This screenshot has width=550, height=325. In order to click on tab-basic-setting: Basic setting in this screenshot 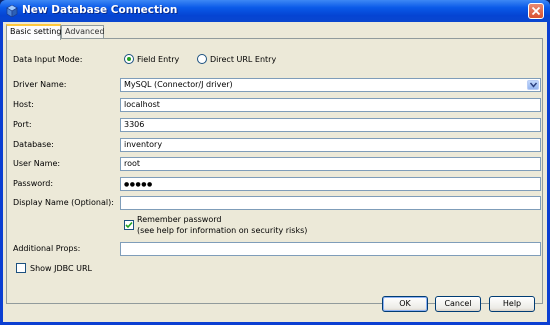, I will do `click(33, 32)`.